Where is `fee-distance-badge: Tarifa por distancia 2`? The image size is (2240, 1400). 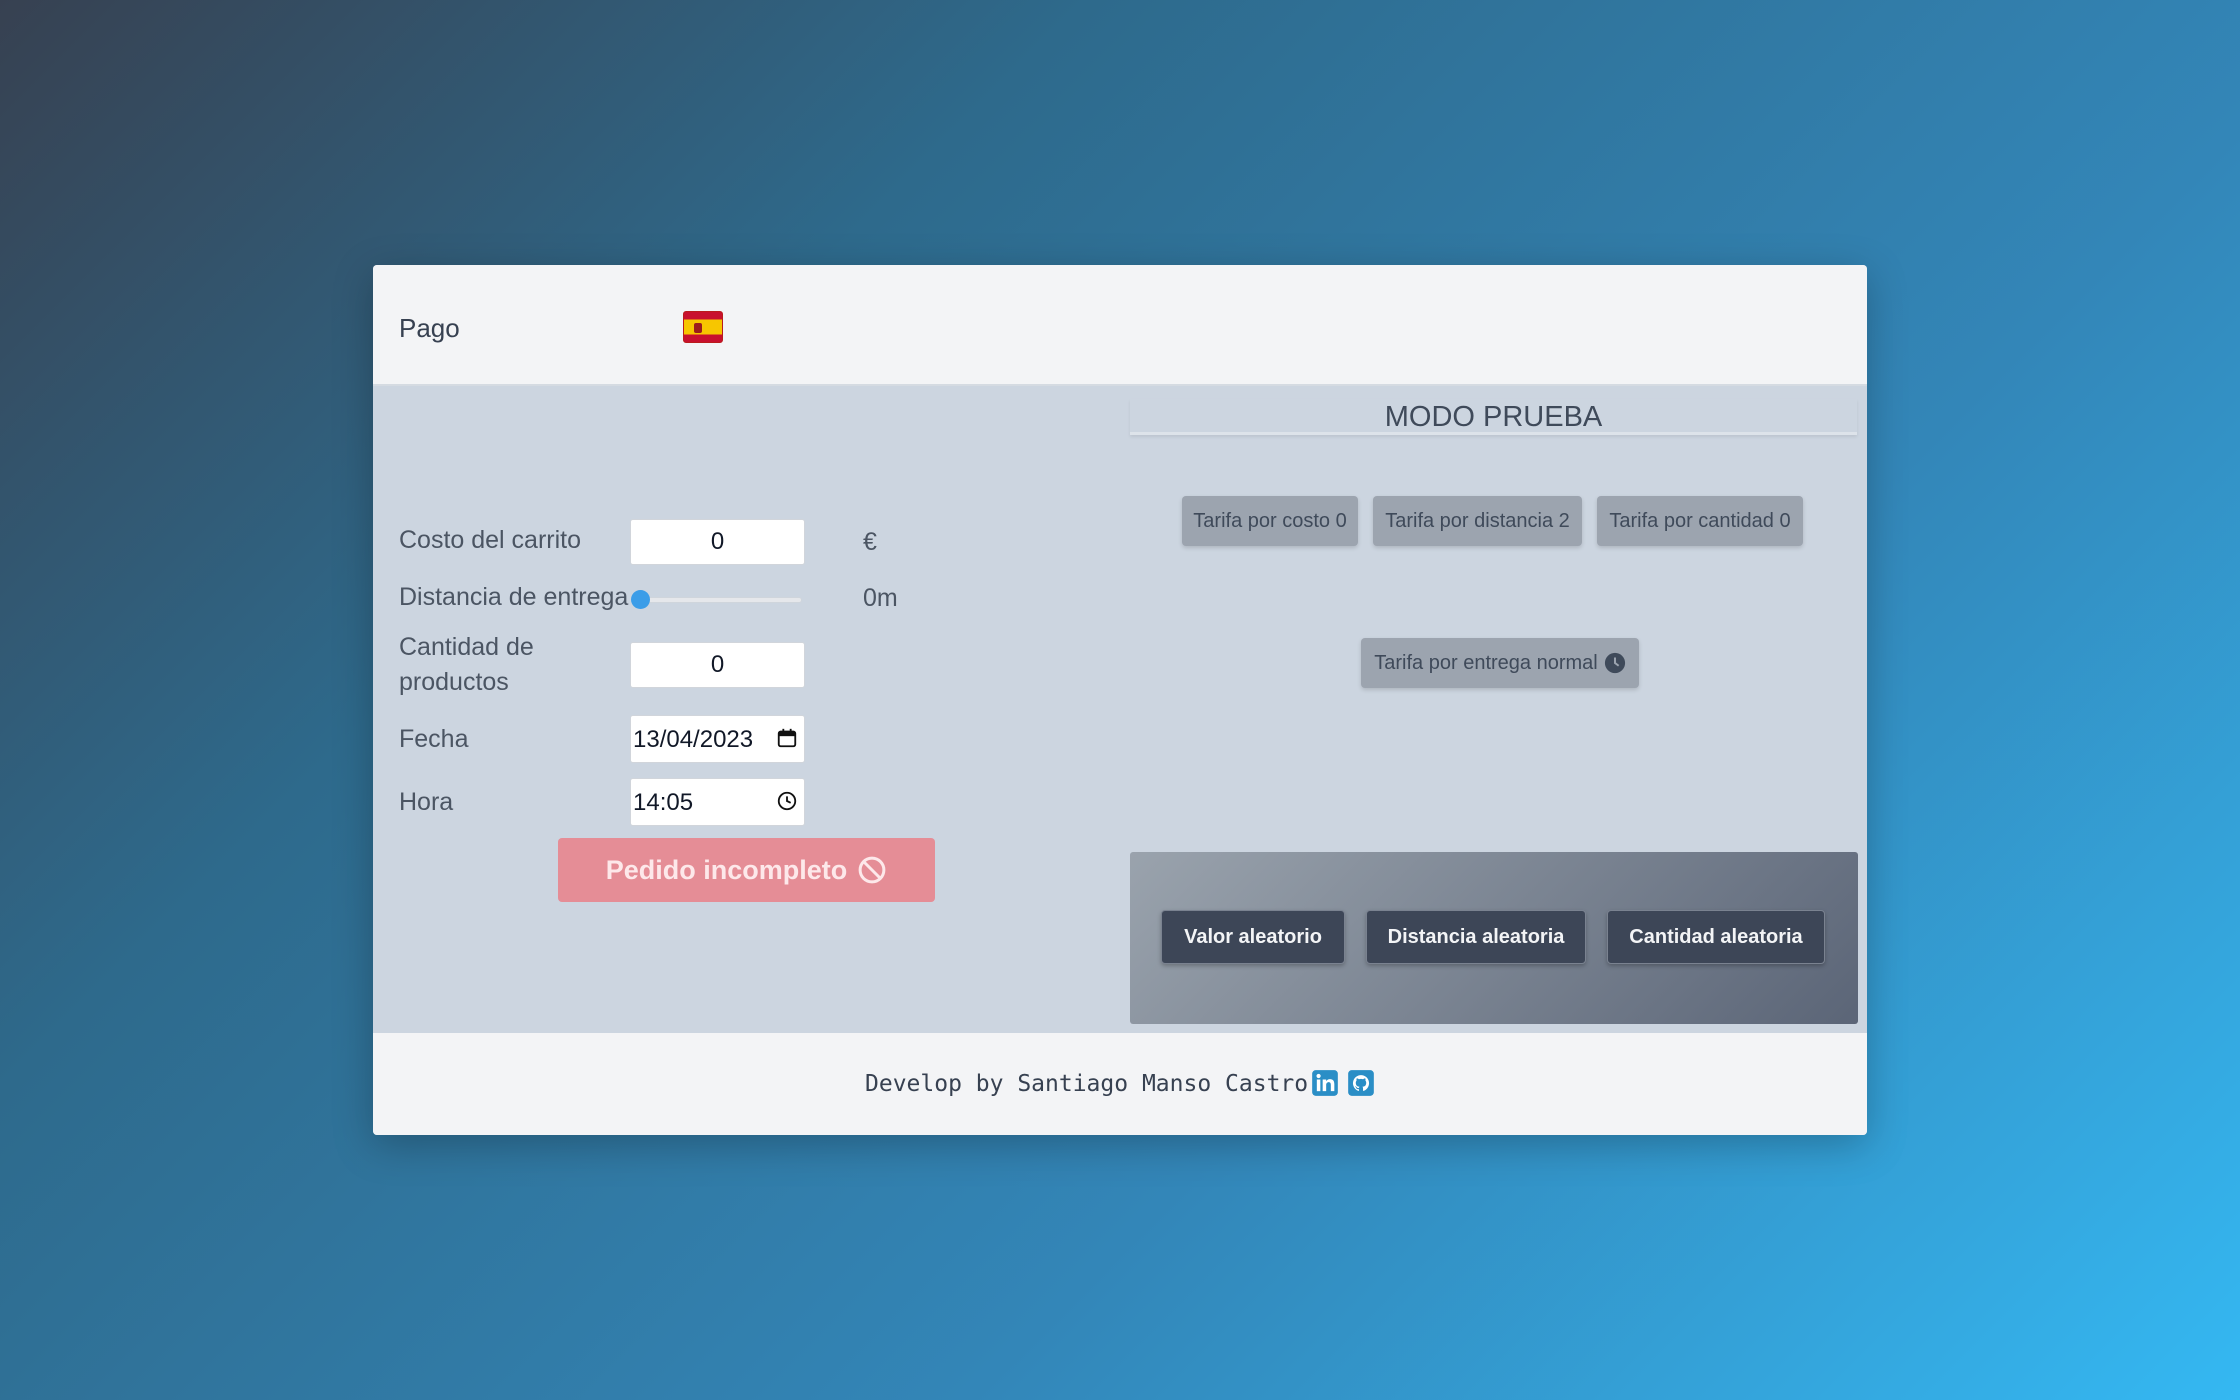 fee-distance-badge: Tarifa por distancia 2 is located at coordinates (1477, 521).